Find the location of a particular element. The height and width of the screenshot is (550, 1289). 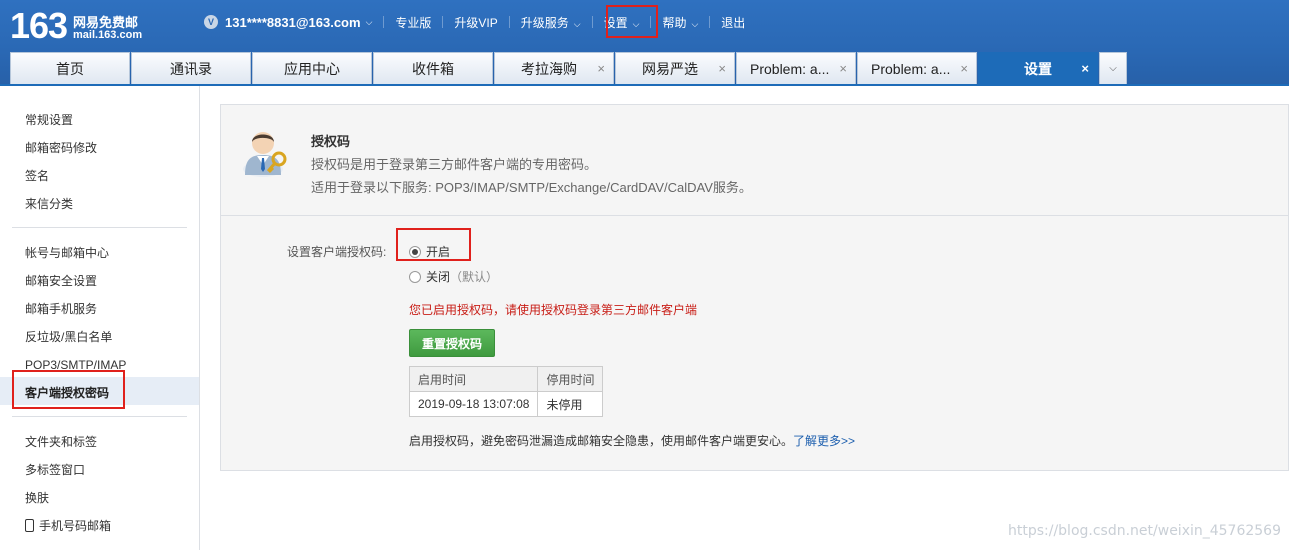

tab-home: 首页 is located at coordinates (70, 68).